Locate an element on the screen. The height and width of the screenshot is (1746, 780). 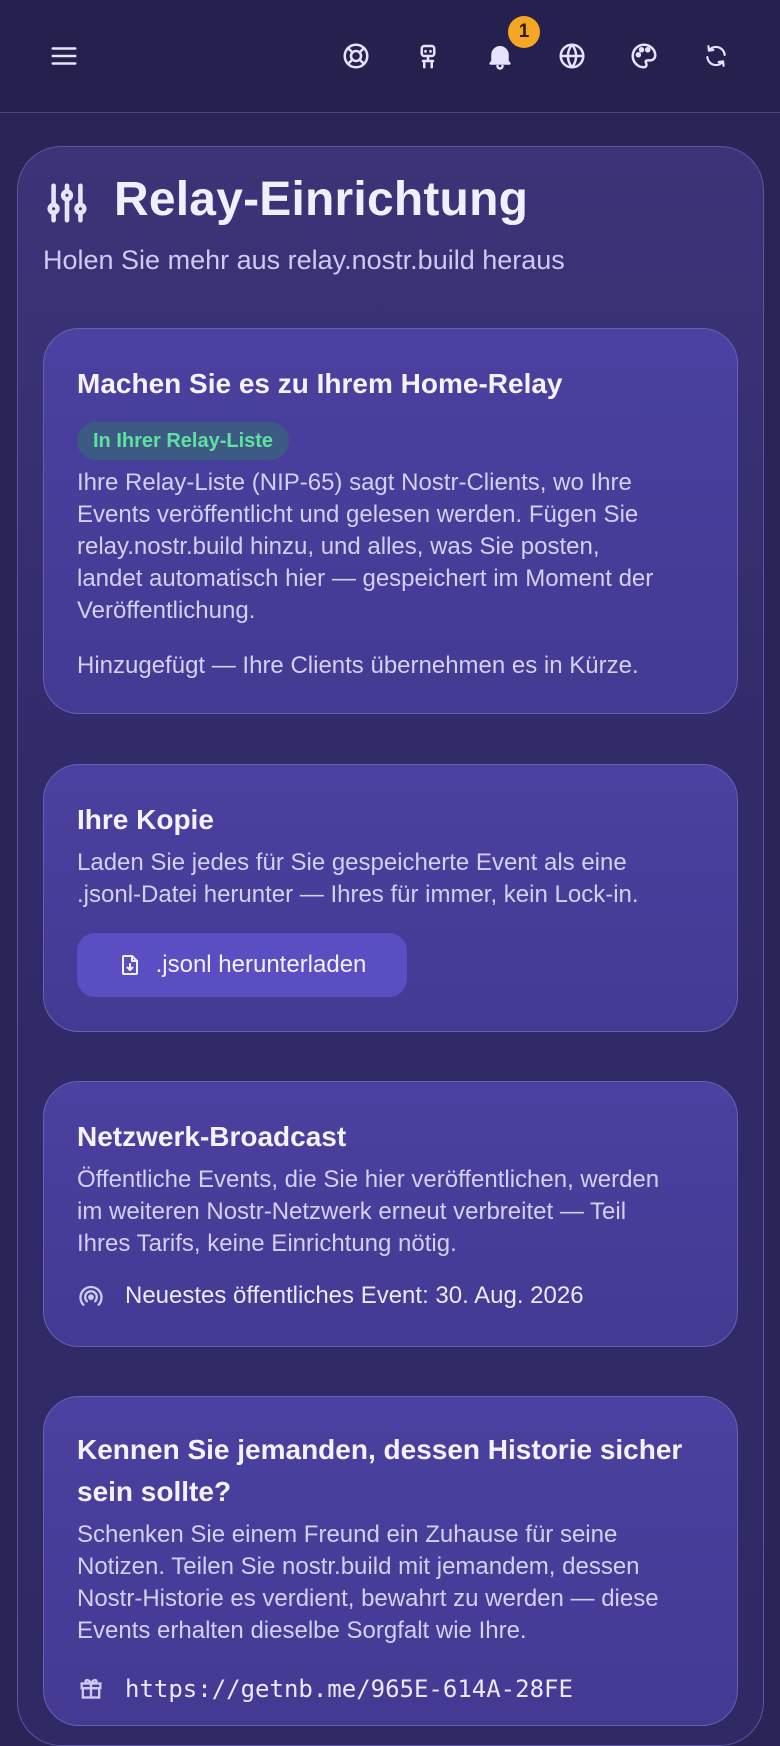
home-relay-title: Machen Sie es zu Ihrem Home-Relay is located at coordinates (320, 383).